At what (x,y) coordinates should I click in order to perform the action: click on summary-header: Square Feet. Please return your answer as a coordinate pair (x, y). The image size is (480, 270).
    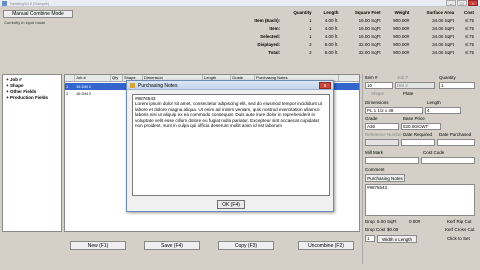
    Looking at the image, I should click on (367, 12).